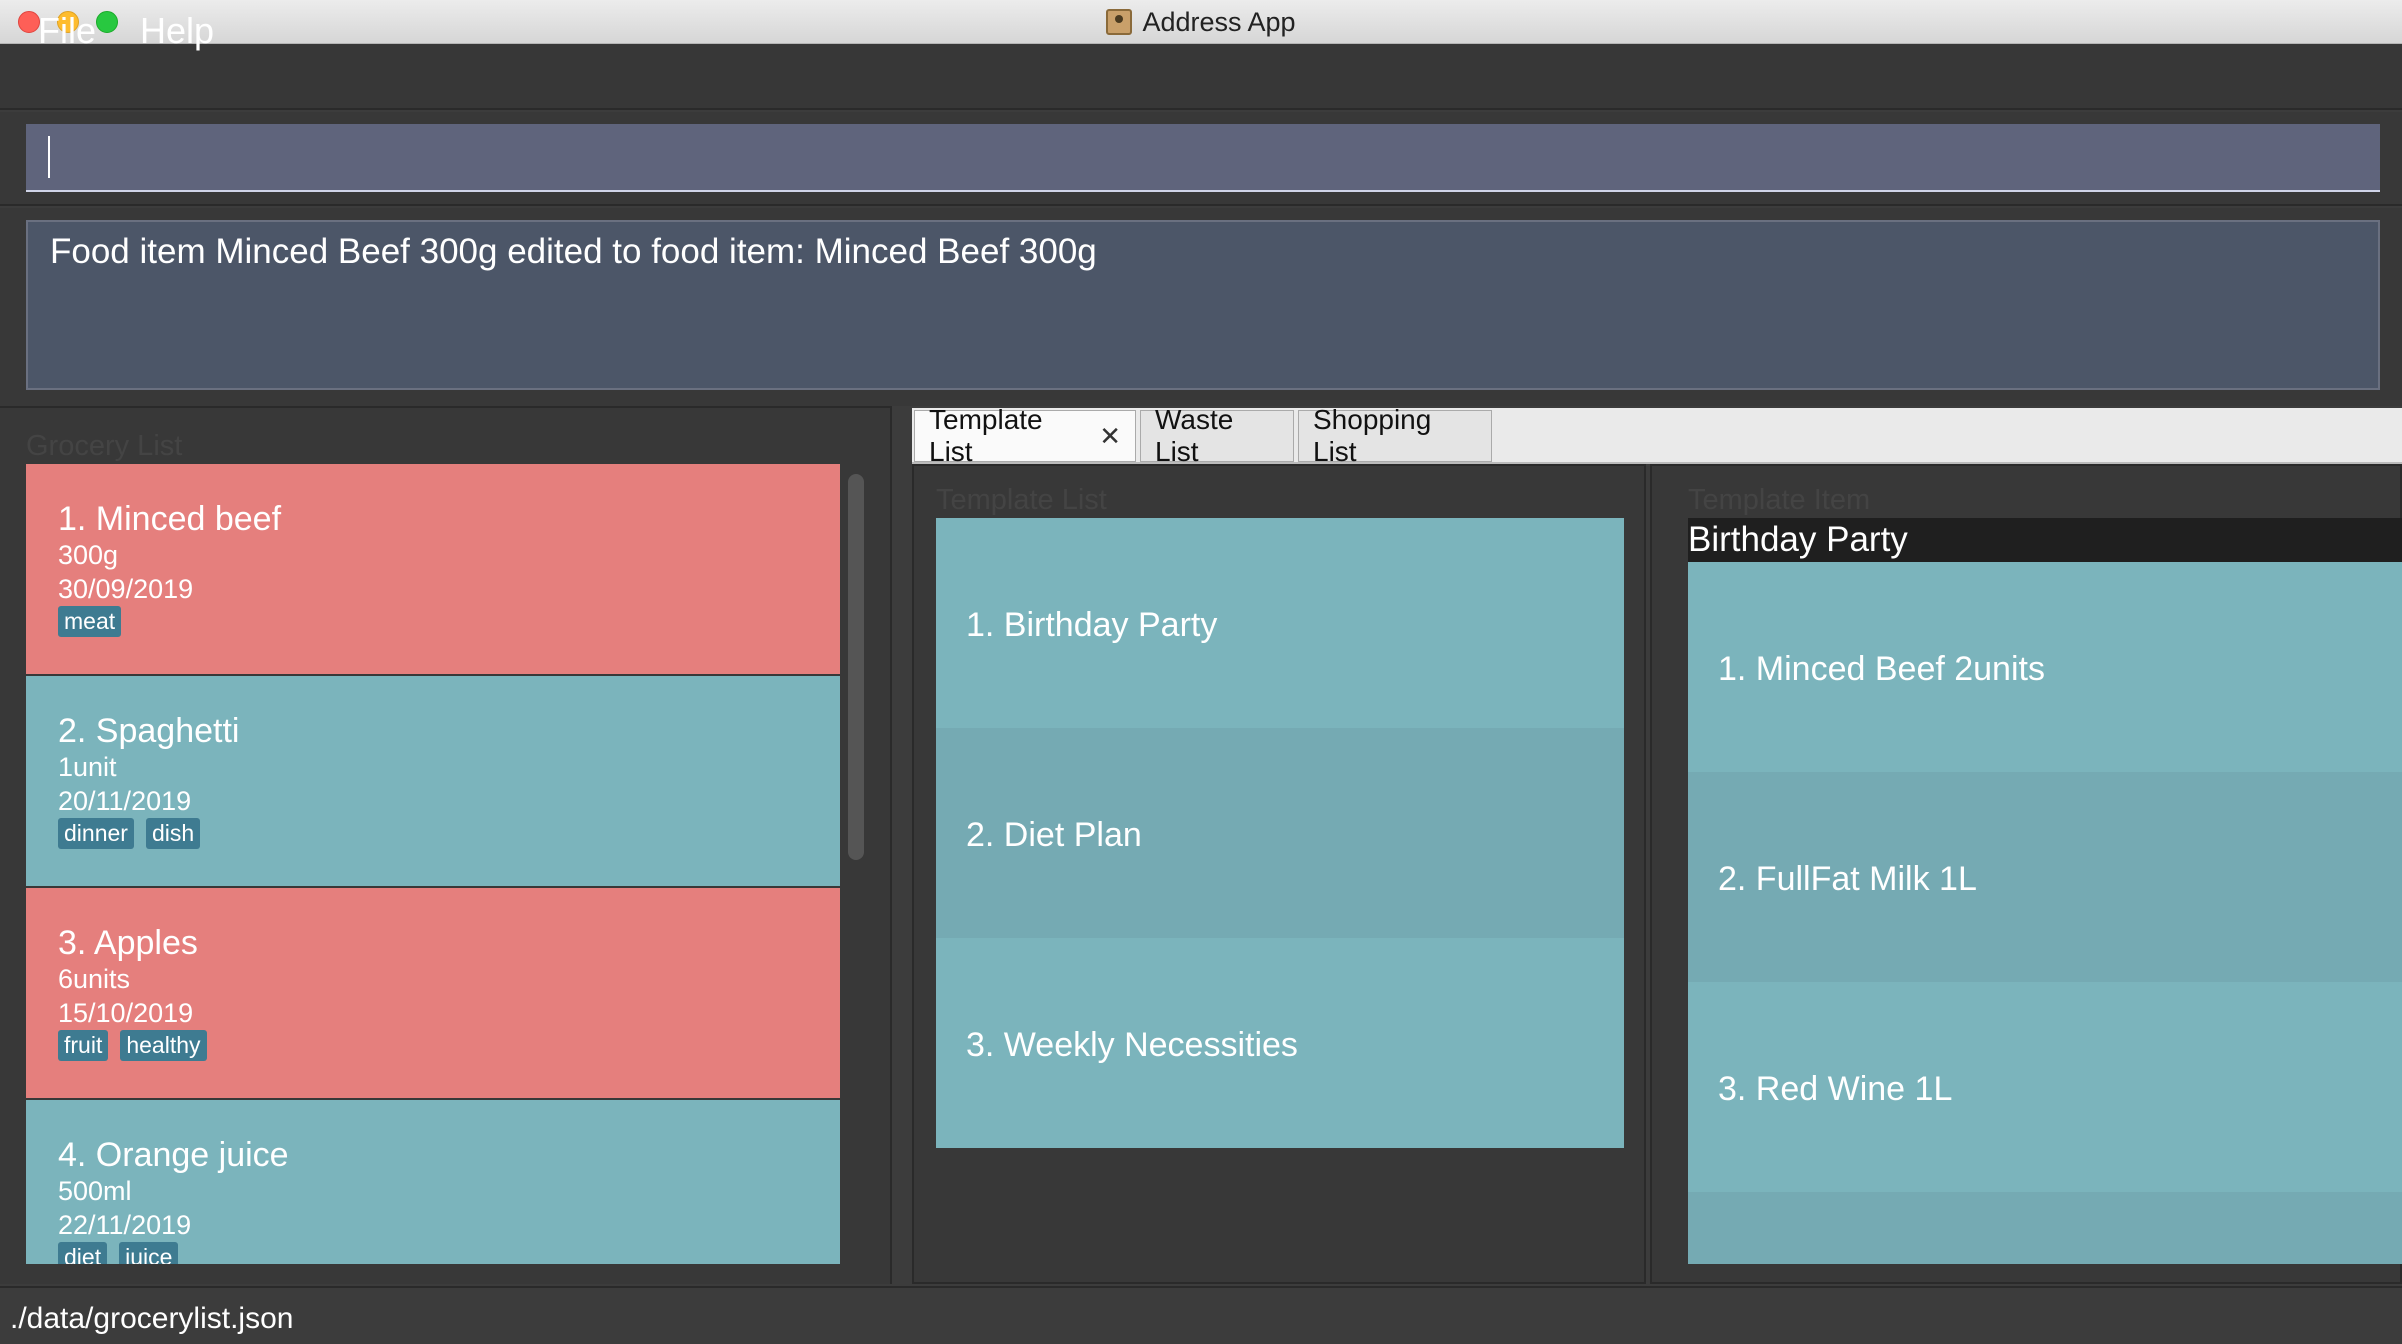 This screenshot has width=2402, height=1344. Describe the element at coordinates (1092, 625) in the screenshot. I see `template-name: 1. Birthday Party` at that location.